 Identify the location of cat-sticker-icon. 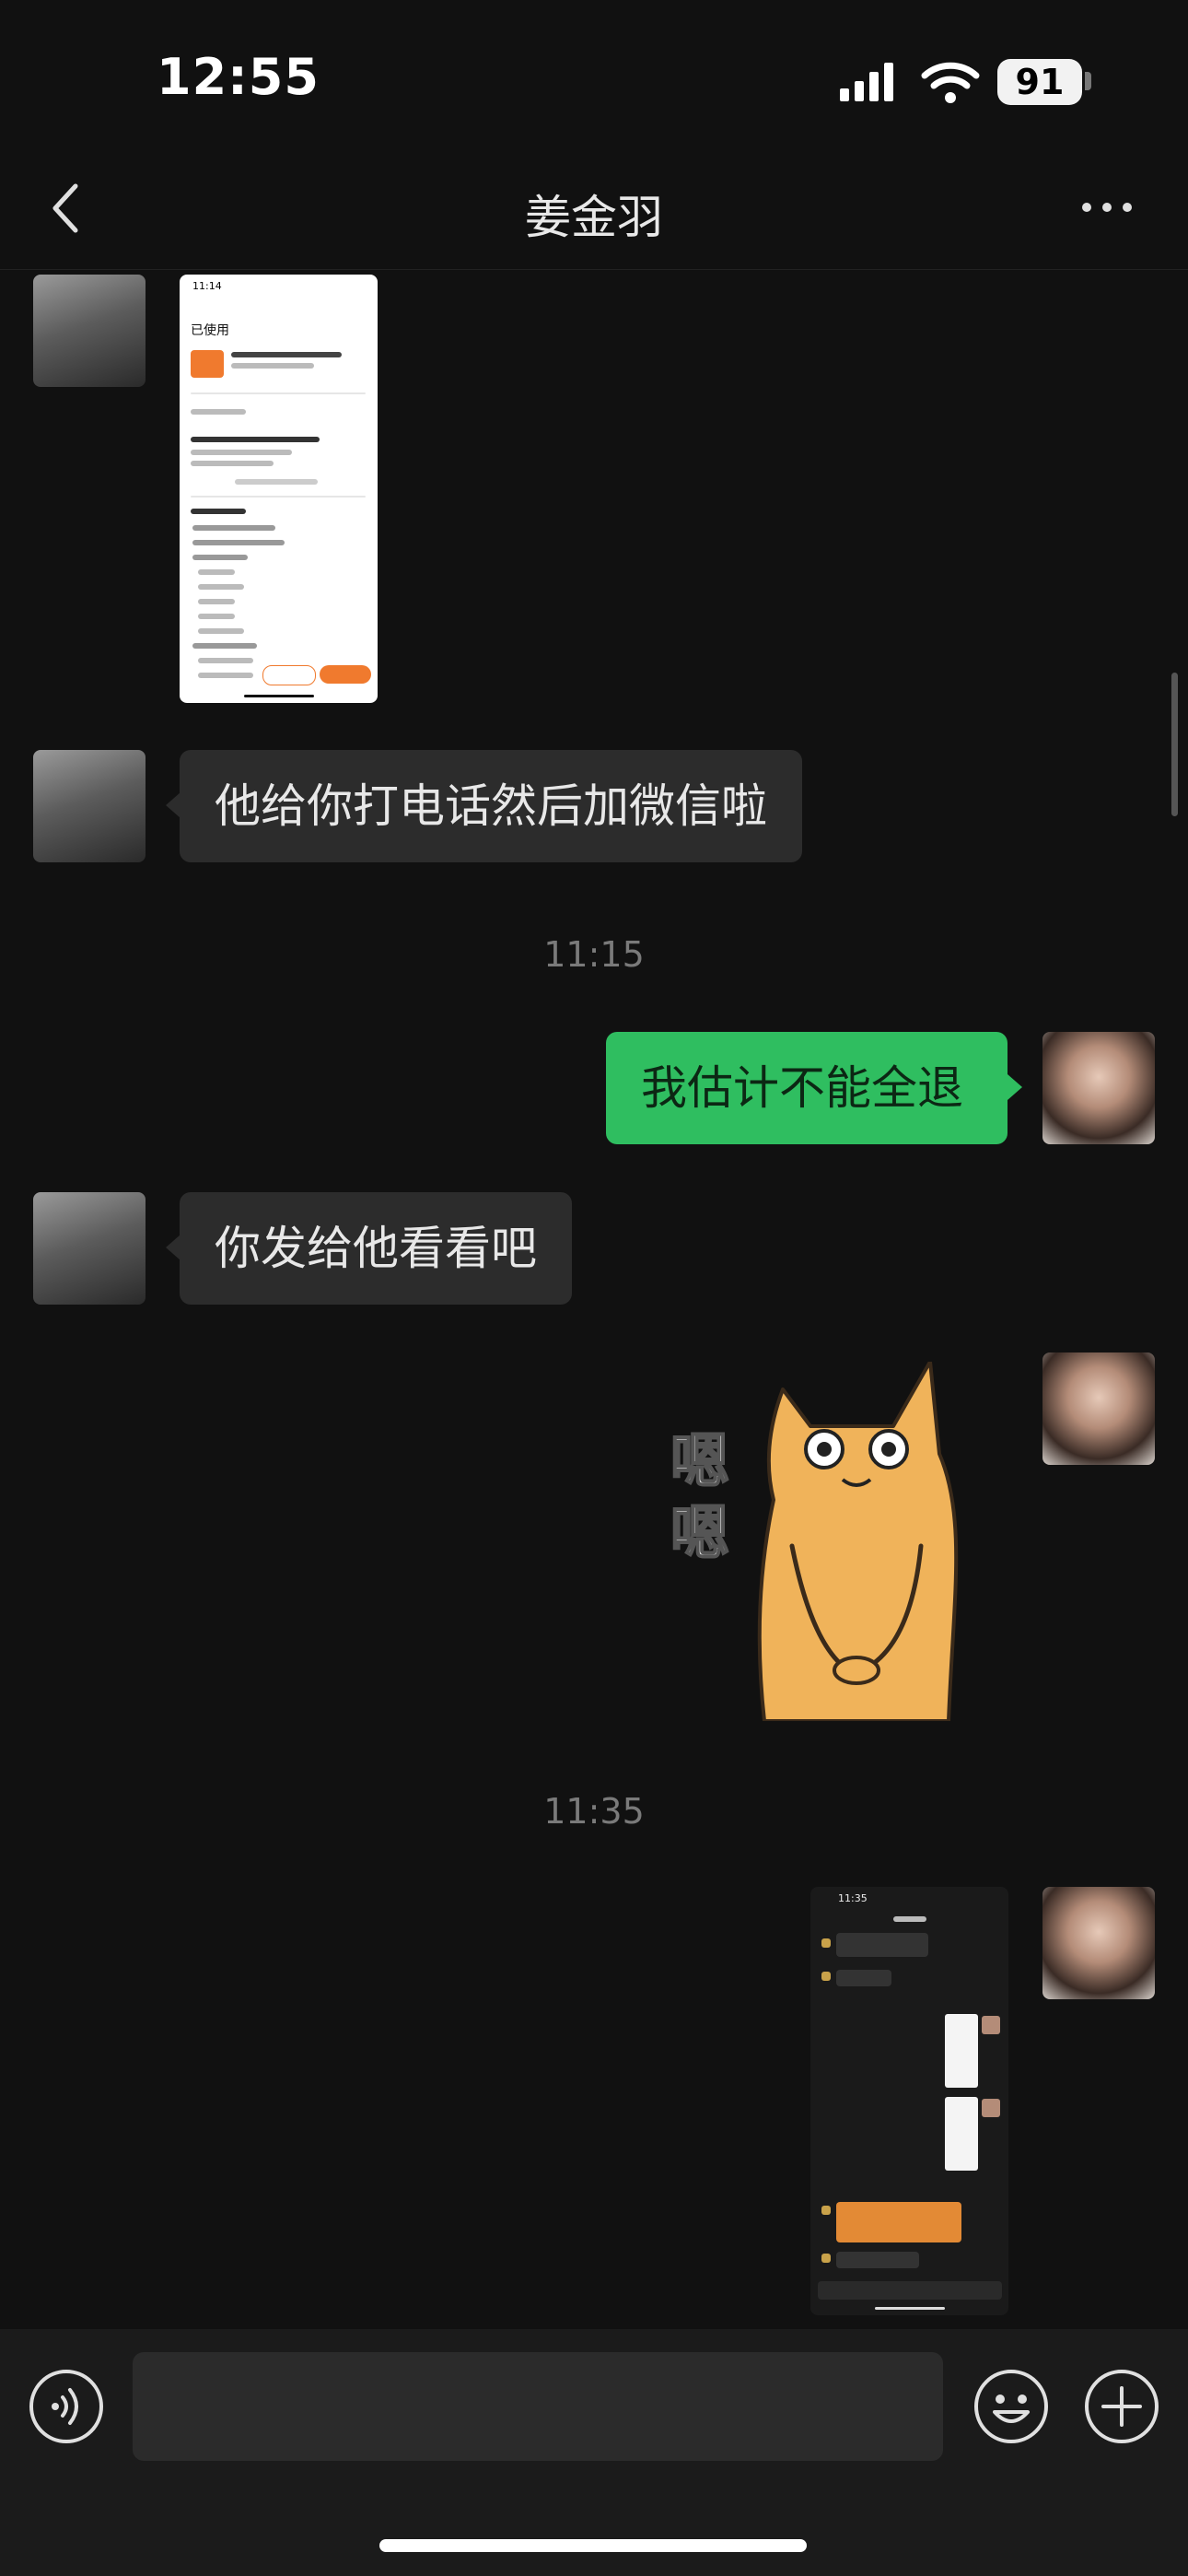
(858, 1541).